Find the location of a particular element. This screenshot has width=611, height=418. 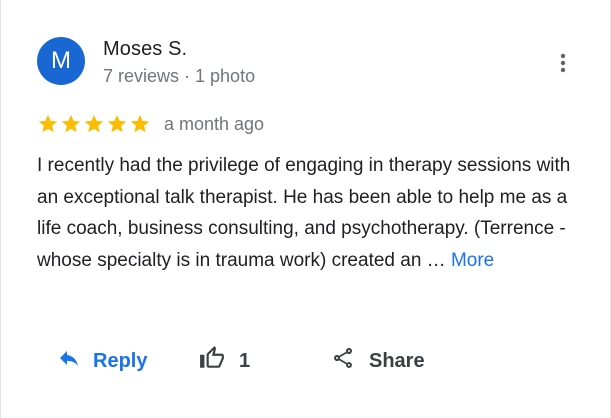

star-rating is located at coordinates (94, 124).